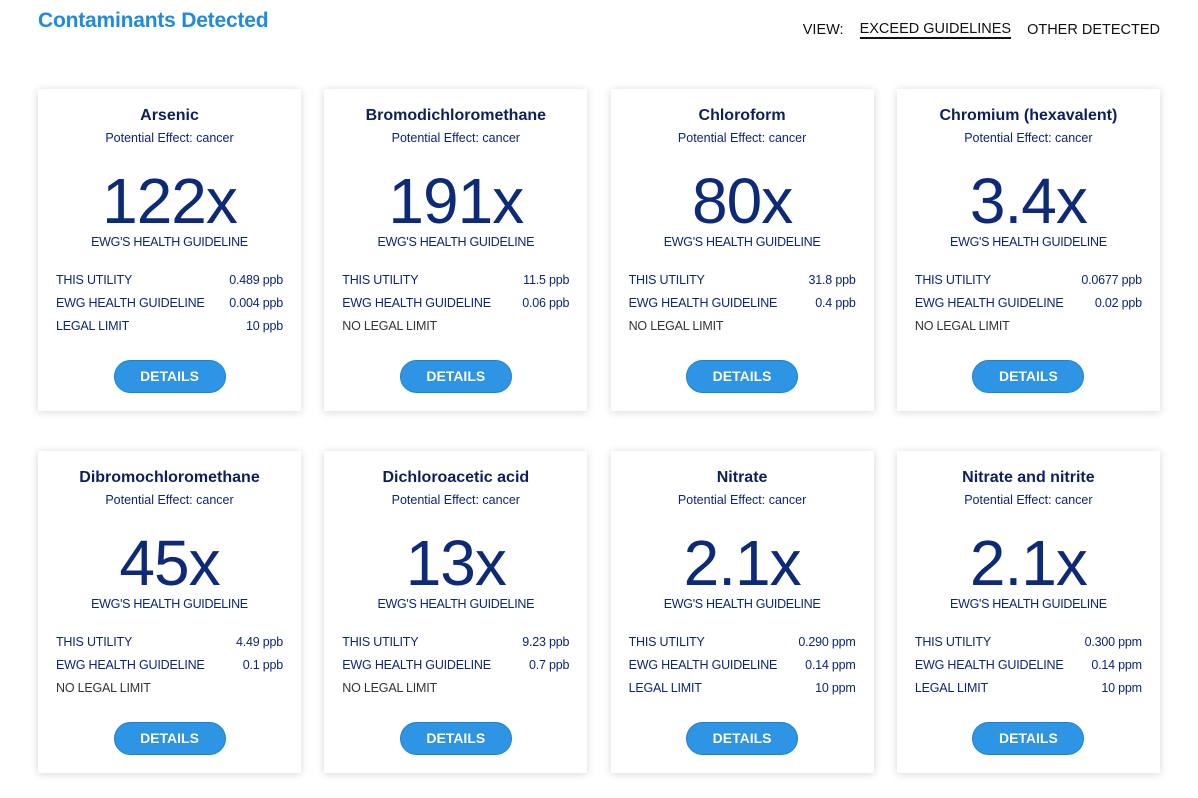 The image size is (1198, 798). I want to click on row-this-utility: THIS UTILITY 9.23 ppb, so click(455, 645).